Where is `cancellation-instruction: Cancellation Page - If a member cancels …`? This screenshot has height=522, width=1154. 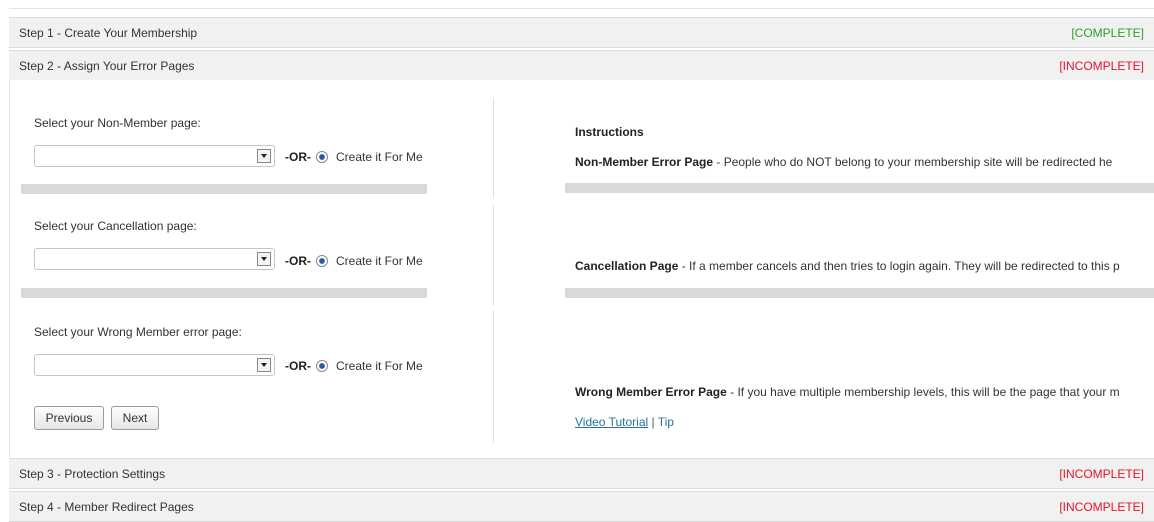 cancellation-instruction: Cancellation Page - If a member cancels … is located at coordinates (864, 266).